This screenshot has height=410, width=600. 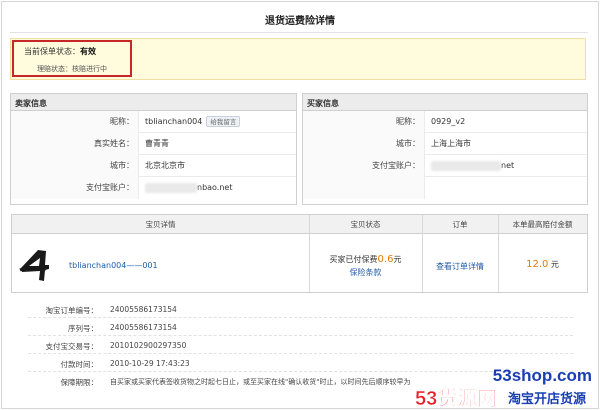 What do you see at coordinates (75, 122) in the screenshot?
I see `seller-nick-label: 昵称：` at bounding box center [75, 122].